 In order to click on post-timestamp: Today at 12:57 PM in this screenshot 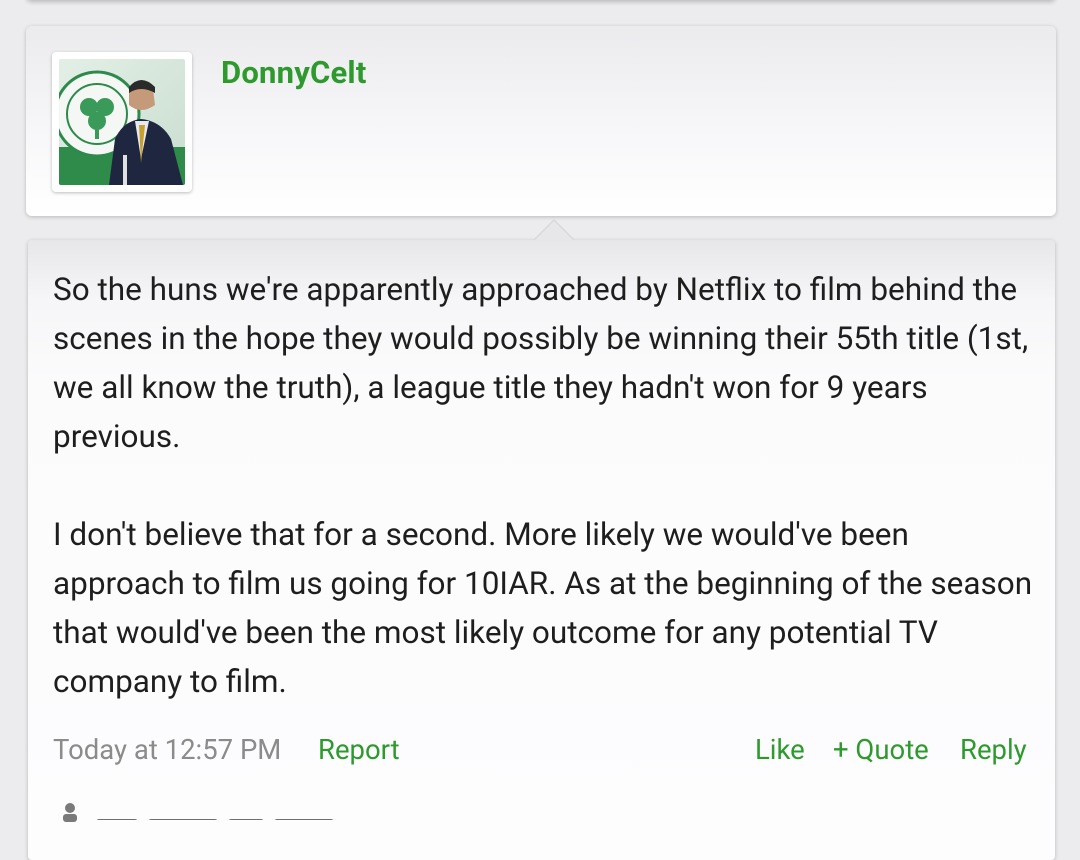, I will do `click(167, 750)`.